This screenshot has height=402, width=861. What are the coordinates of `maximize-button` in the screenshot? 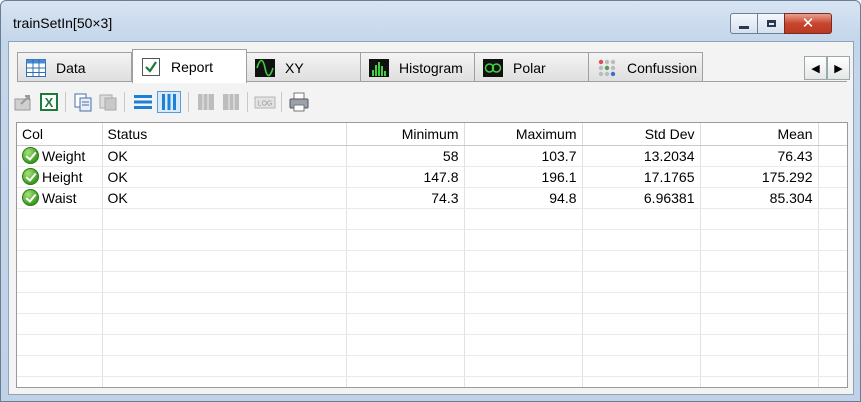 It's located at (771, 23).